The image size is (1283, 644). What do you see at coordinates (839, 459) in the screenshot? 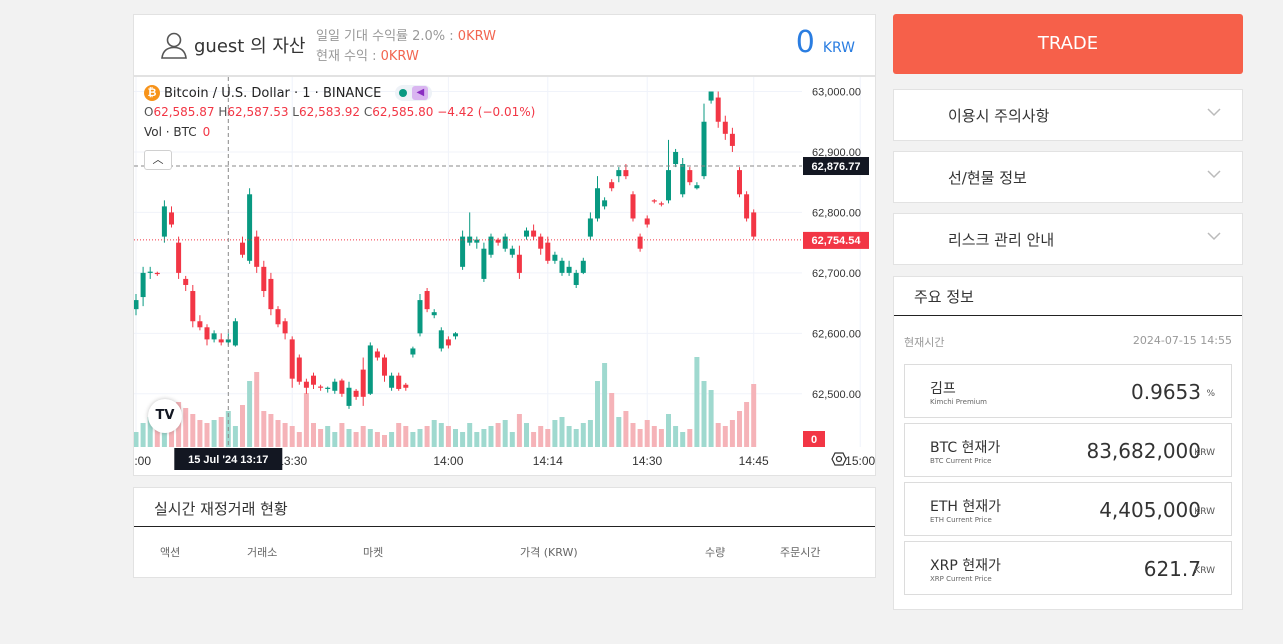
I see `settings-icon` at bounding box center [839, 459].